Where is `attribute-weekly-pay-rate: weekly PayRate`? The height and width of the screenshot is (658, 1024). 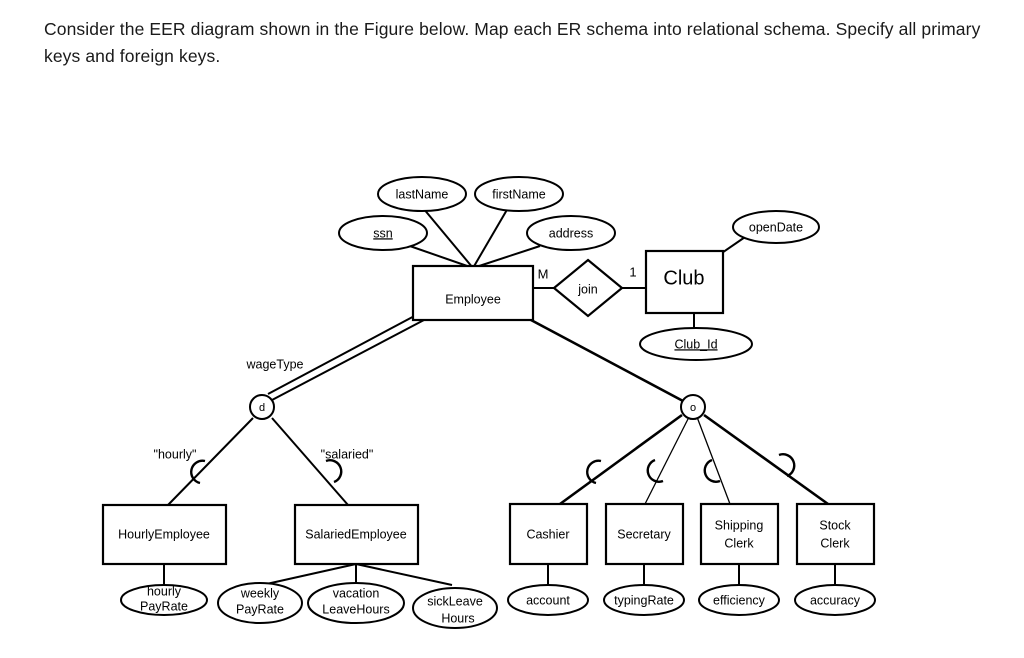
attribute-weekly-pay-rate: weekly PayRate is located at coordinates (260, 603).